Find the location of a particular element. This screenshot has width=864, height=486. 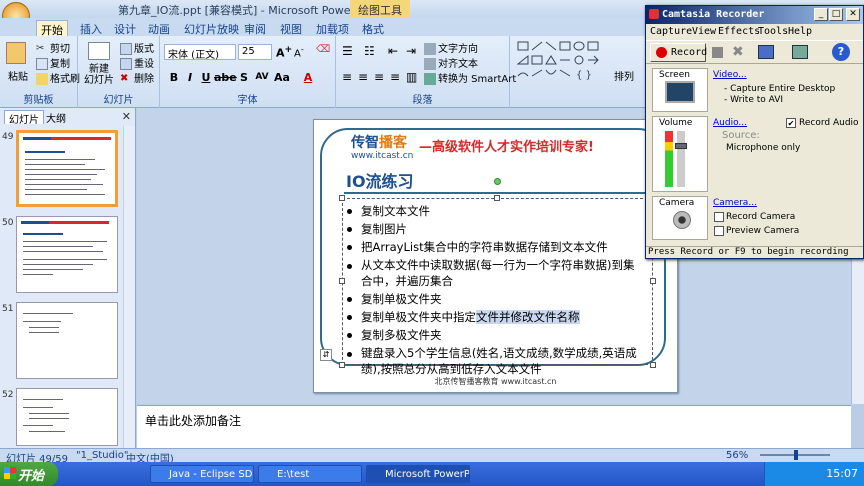

tab-format: 格式 is located at coordinates (373, 28).